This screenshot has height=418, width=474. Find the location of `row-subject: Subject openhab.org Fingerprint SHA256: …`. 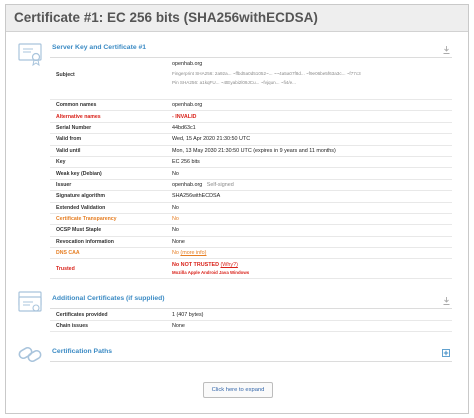

row-subject: Subject openhab.org Fingerprint SHA256: … is located at coordinates (251, 79).